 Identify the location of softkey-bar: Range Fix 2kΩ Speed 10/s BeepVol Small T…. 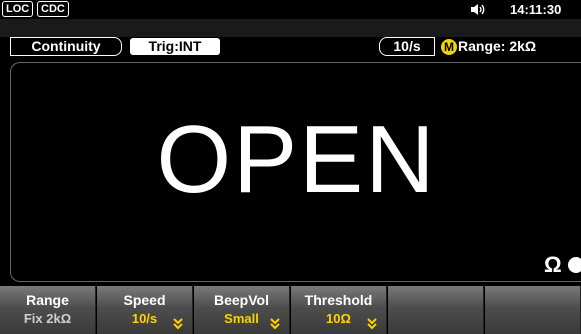
(290, 309).